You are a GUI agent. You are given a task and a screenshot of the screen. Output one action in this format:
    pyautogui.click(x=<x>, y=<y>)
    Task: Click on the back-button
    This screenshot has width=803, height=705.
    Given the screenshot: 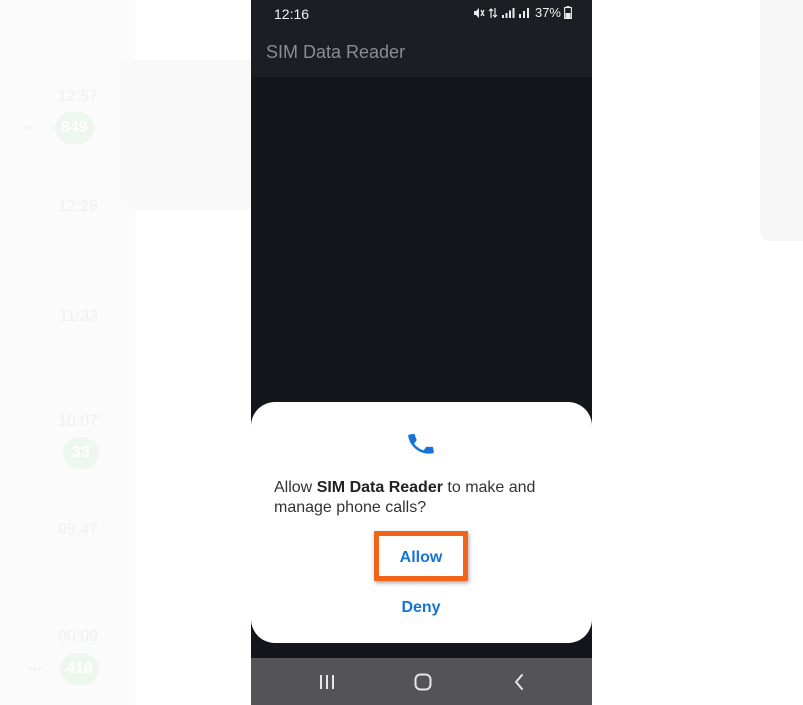 What is the action you would take?
    pyautogui.click(x=519, y=682)
    